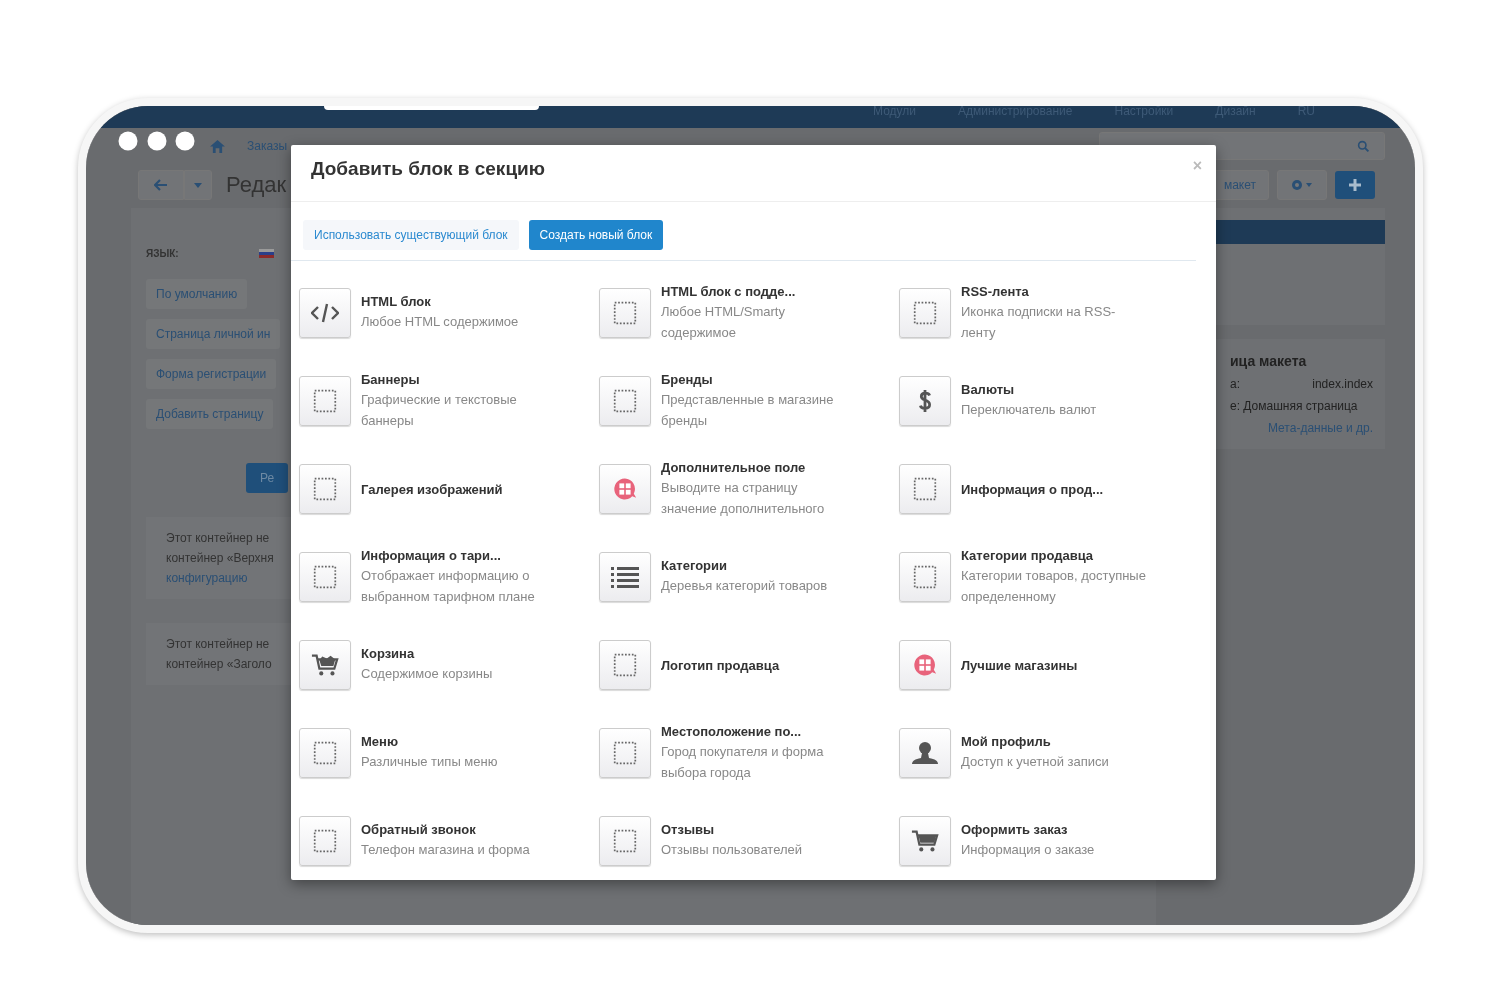 The width and height of the screenshot is (1500, 1000). I want to click on block-title: Лучшие магазины, so click(1053, 665).